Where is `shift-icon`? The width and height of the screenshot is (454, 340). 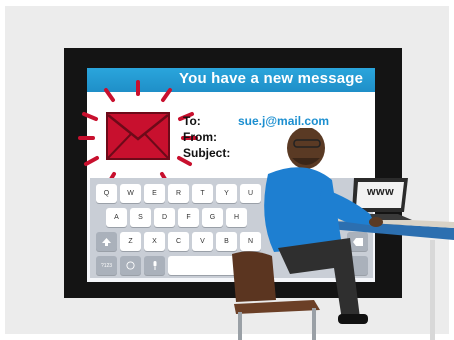 shift-icon is located at coordinates (106, 241).